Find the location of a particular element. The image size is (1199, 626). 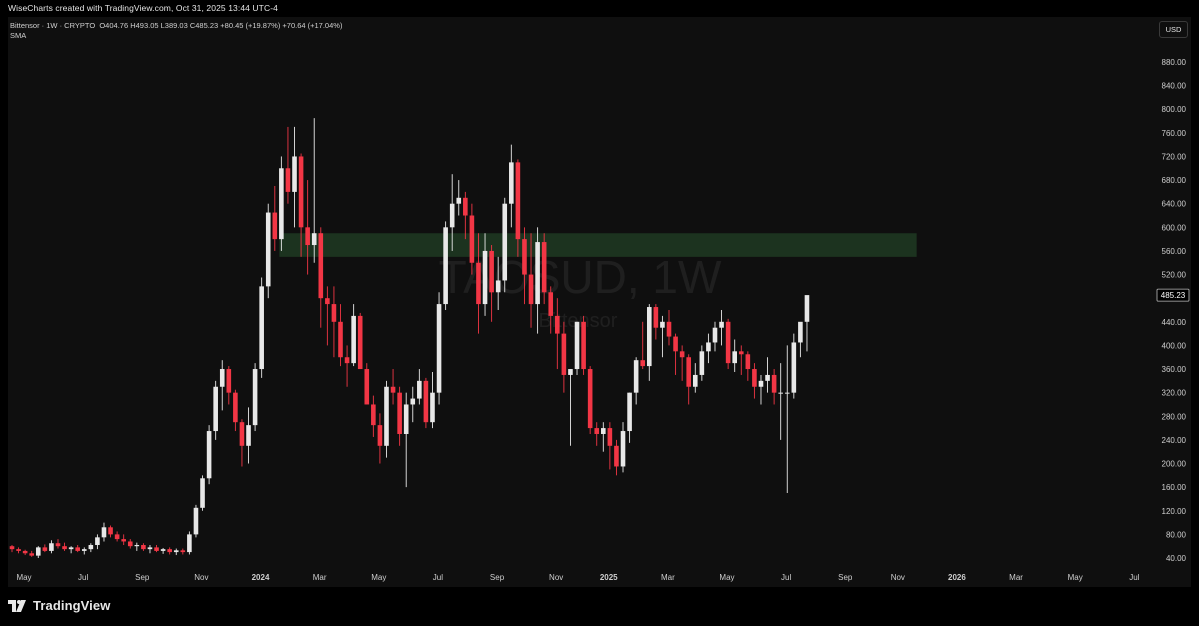

y-tick-label: 320.00 is located at coordinates (1174, 393).